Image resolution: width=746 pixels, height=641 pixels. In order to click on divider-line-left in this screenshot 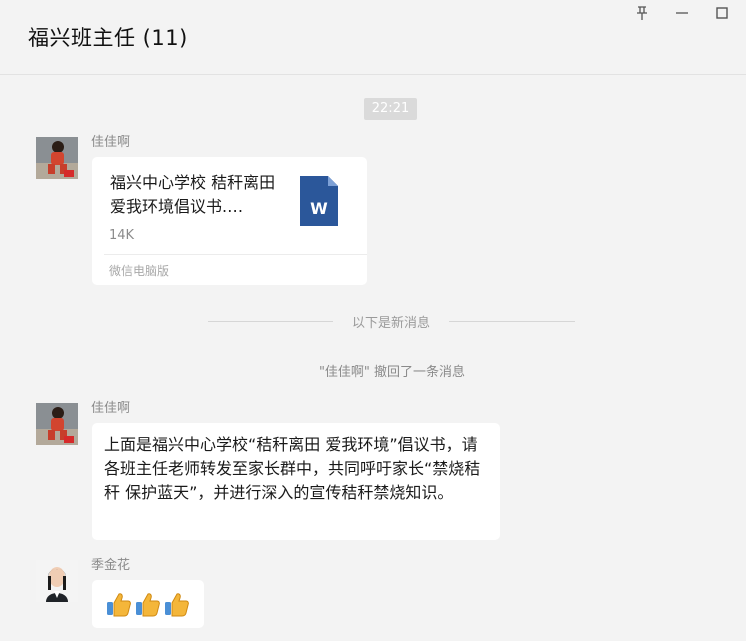, I will do `click(270, 321)`.